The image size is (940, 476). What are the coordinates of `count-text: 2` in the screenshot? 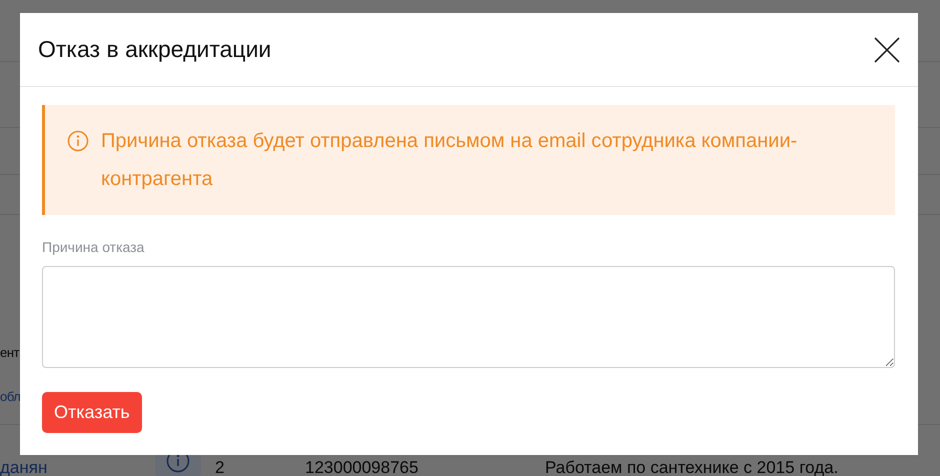 It's located at (220, 467).